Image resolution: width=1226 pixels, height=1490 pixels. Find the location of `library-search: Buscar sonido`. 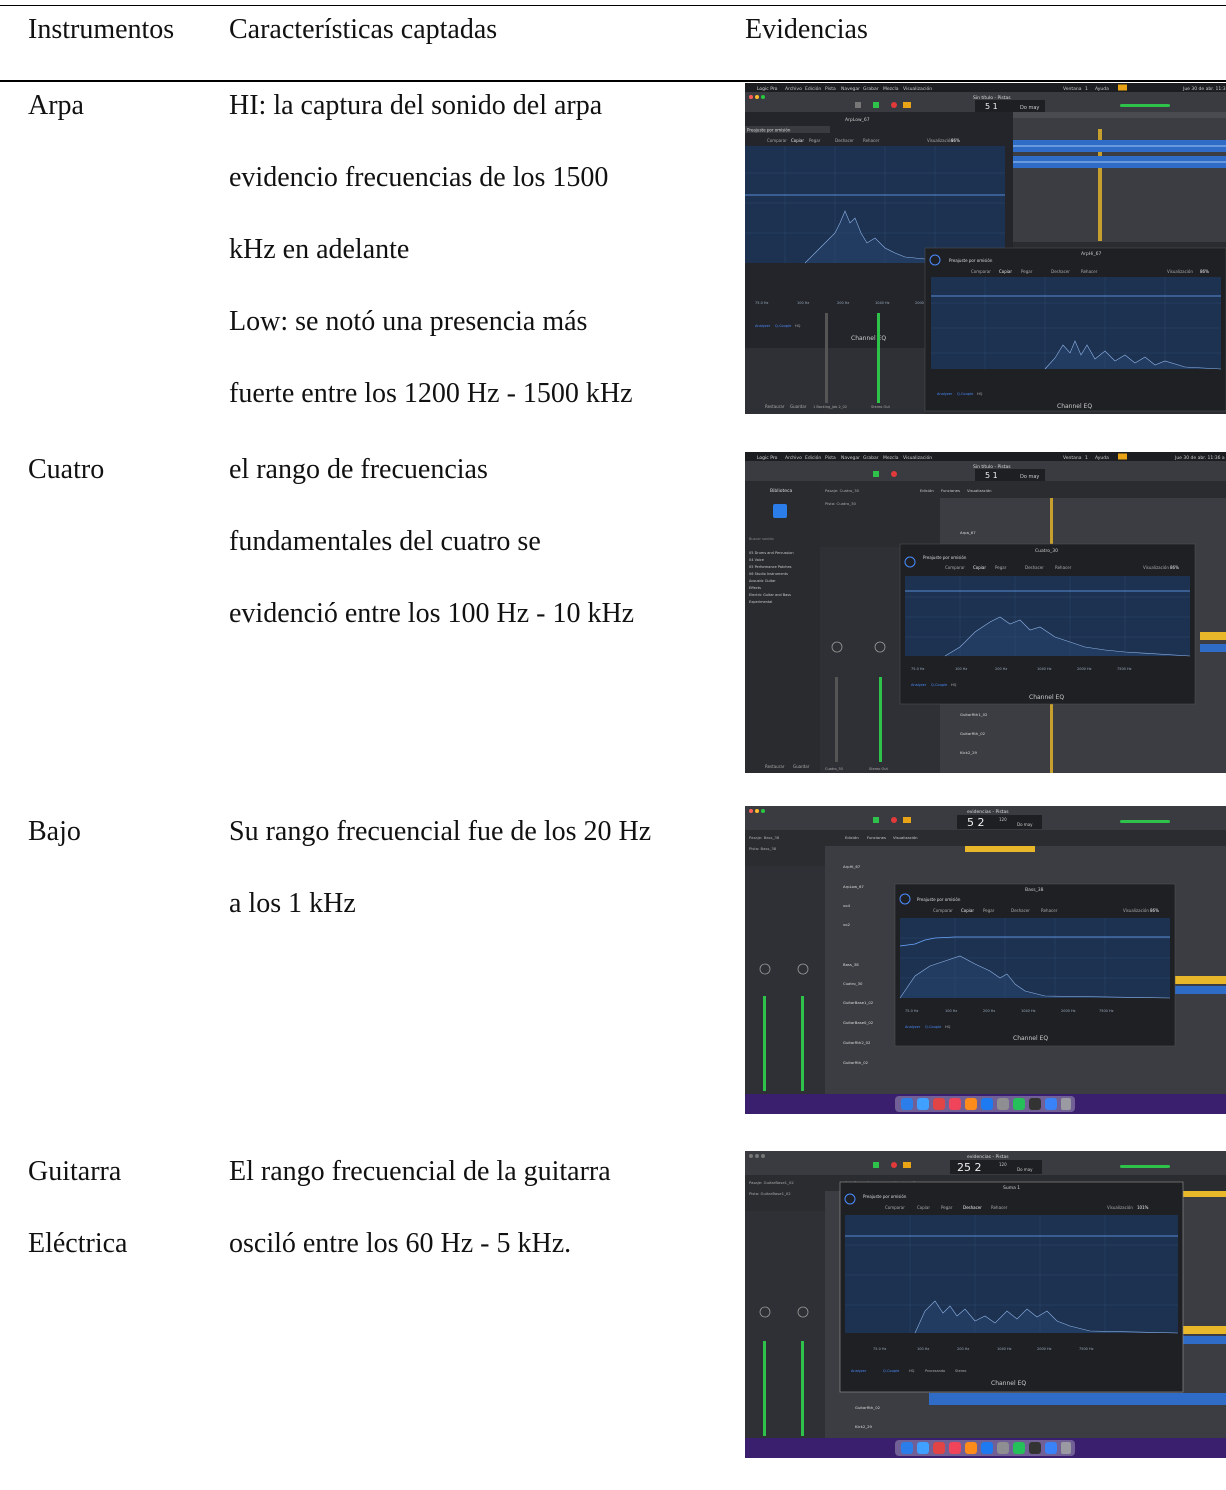

library-search: Buscar sonido is located at coordinates (761, 539).